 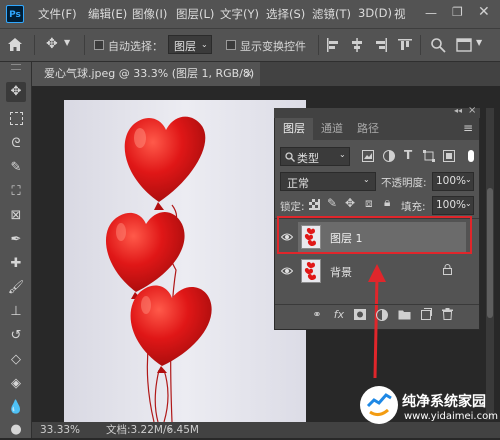 What do you see at coordinates (16, 192) in the screenshot?
I see `crop-tool-icon: ⛶` at bounding box center [16, 192].